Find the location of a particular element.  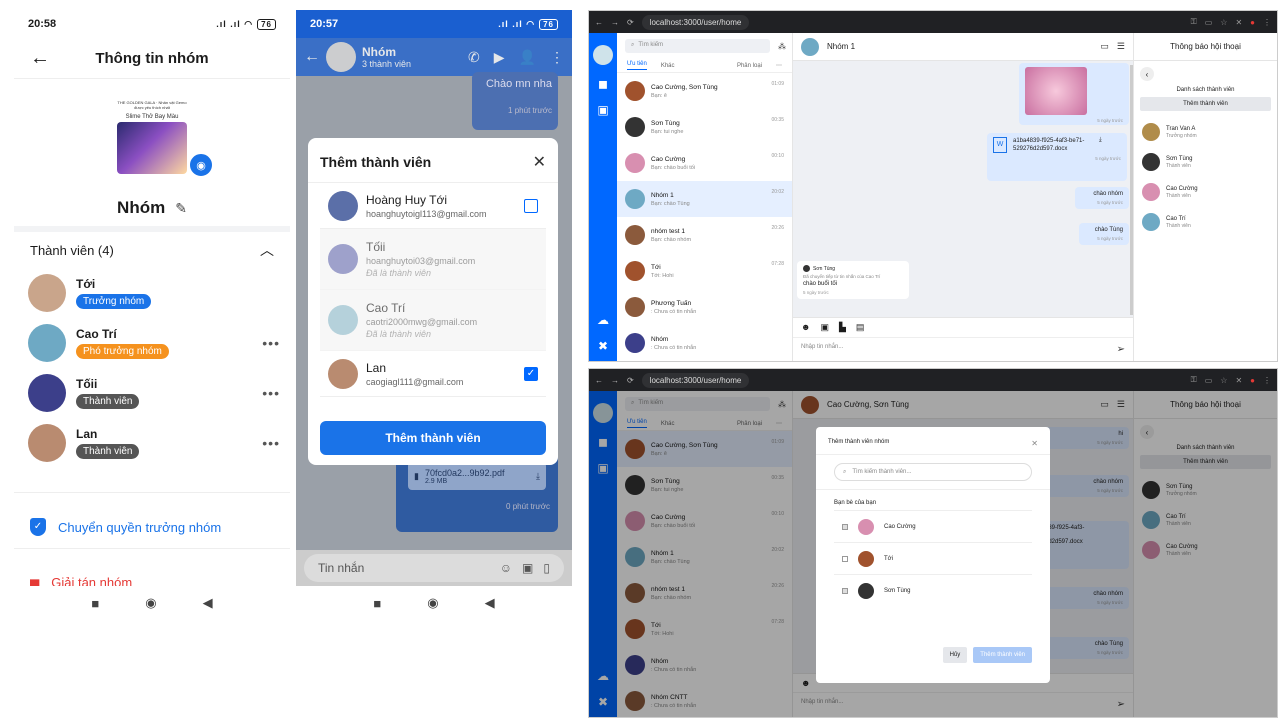

conversation-item: Sơn Tùng Bạn: tui nghe 00:35 is located at coordinates (704, 127).